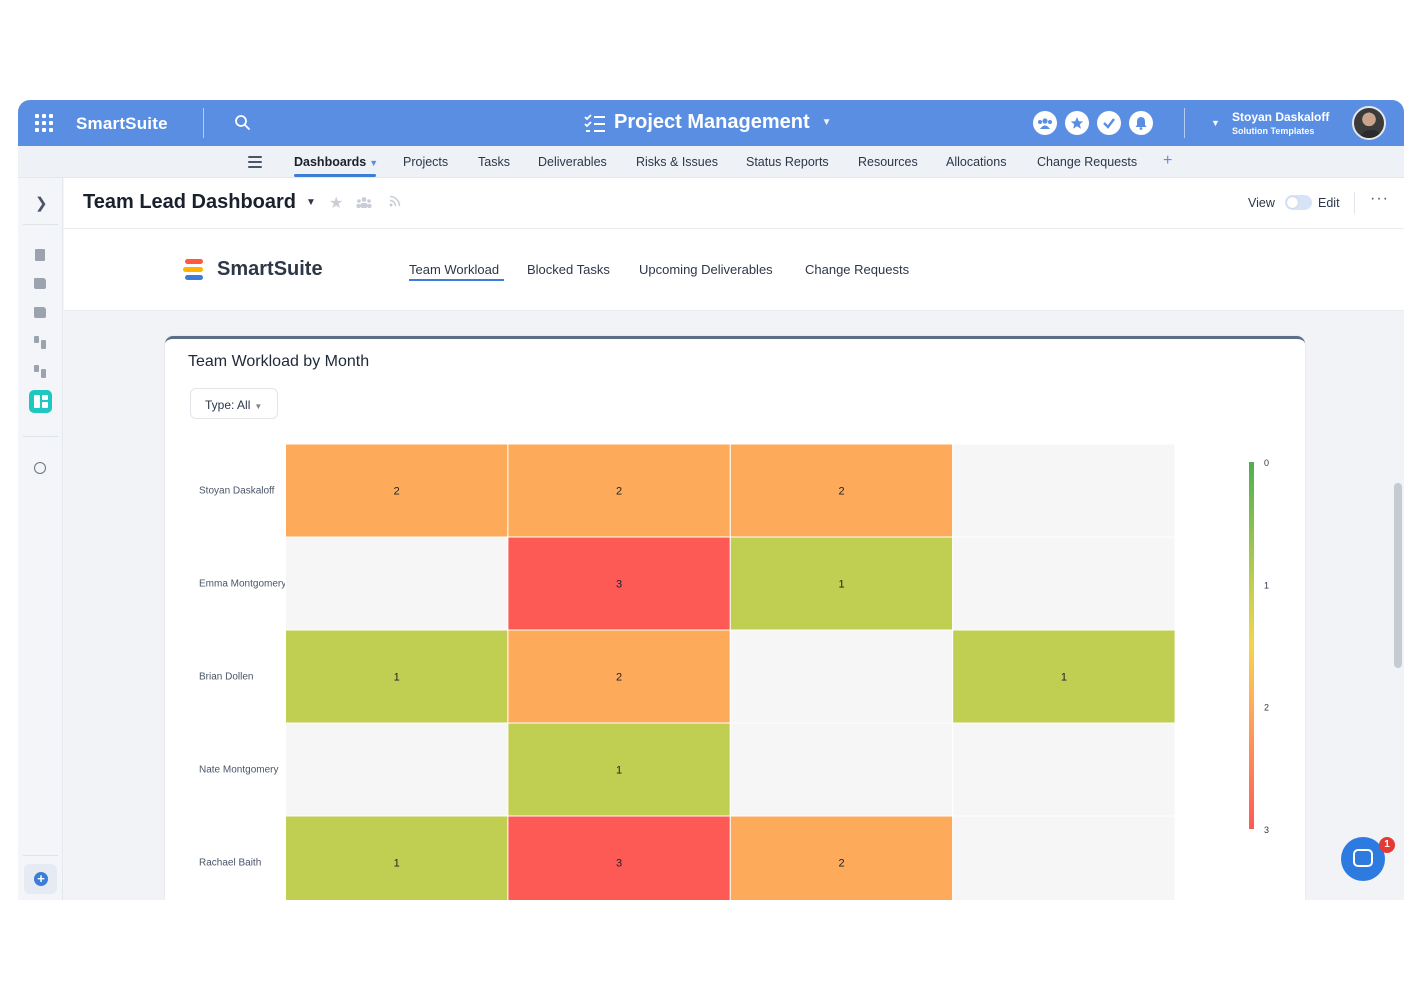 The image size is (1420, 1000). I want to click on heatmap-row-label: Brian Dollen, so click(226, 677).